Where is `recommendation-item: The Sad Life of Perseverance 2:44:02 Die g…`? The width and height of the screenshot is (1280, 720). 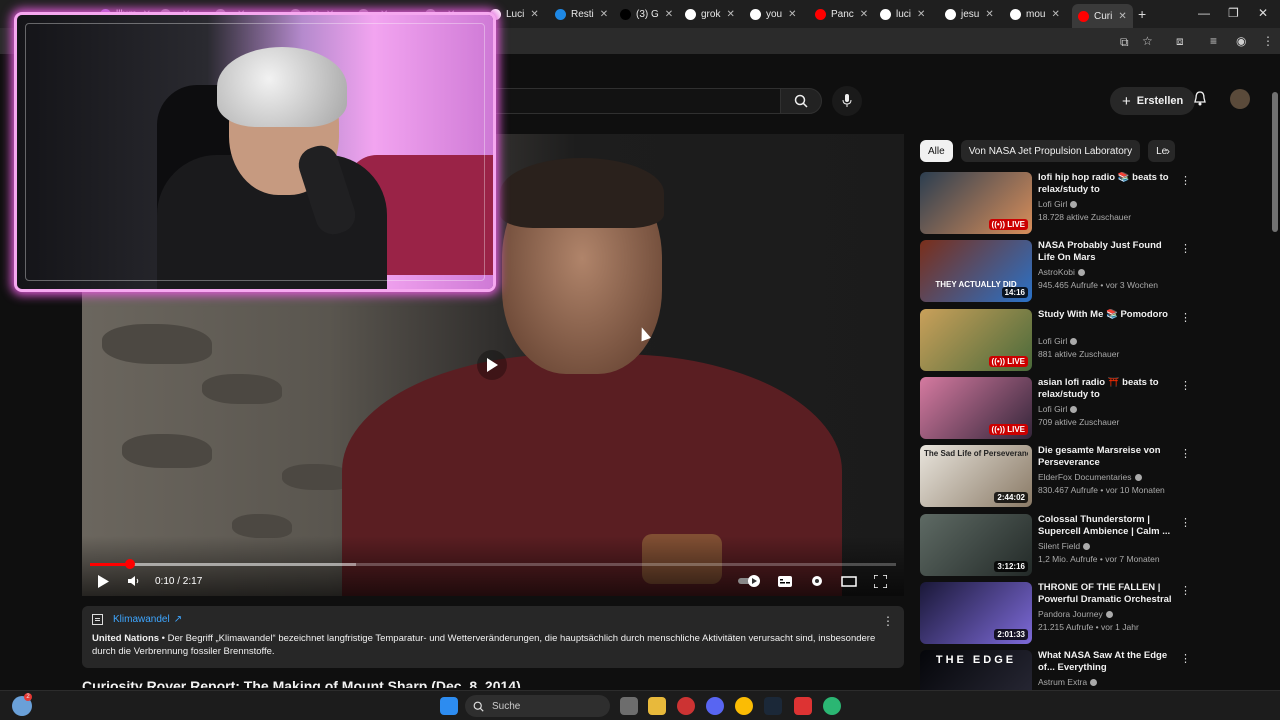
recommendation-item: The Sad Life of Perseverance 2:44:02 Die g… is located at coordinates (1055, 476).